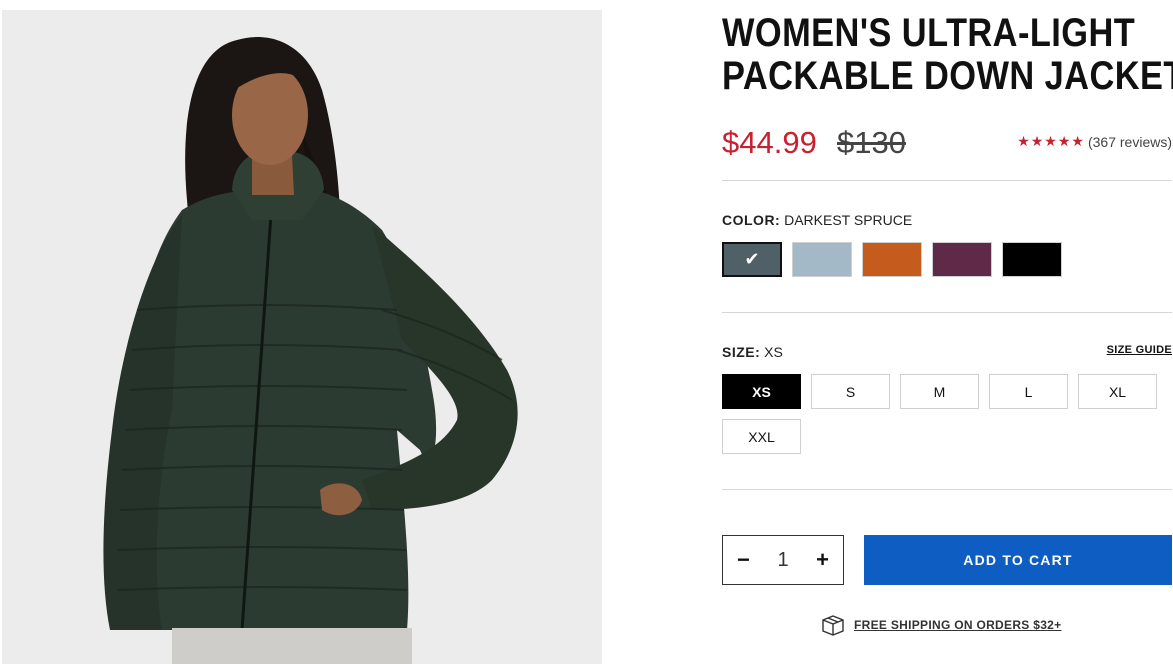 The width and height of the screenshot is (1173, 664). What do you see at coordinates (769, 142) in the screenshot?
I see `sale-price: $44.99` at bounding box center [769, 142].